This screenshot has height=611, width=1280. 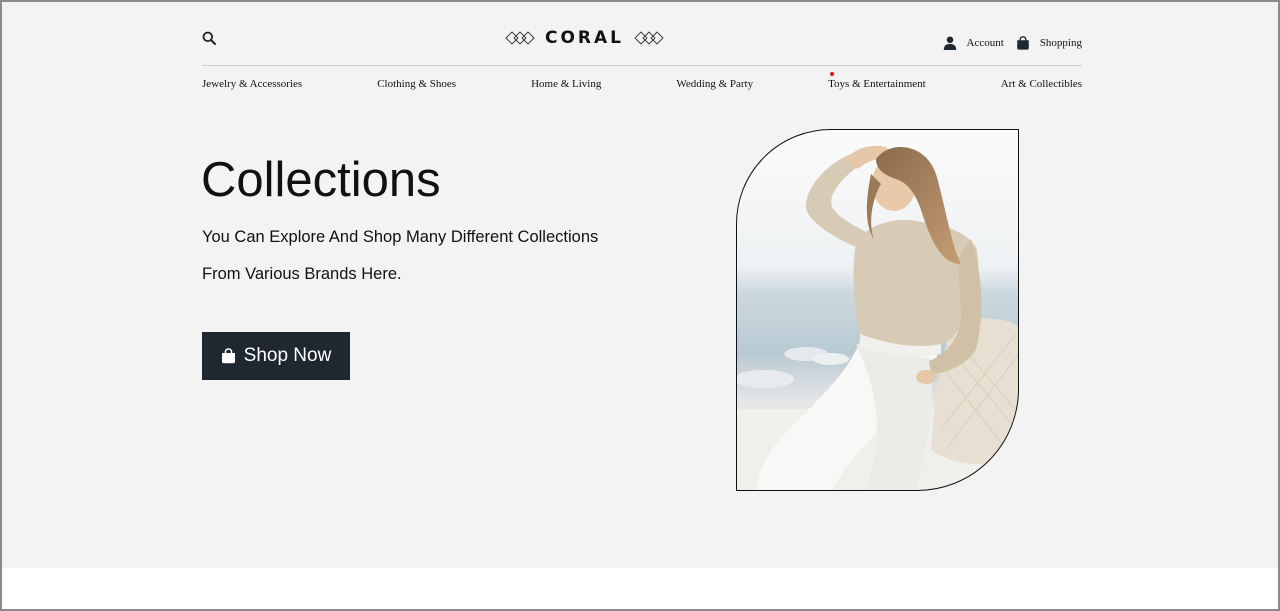 I want to click on nav-item-home-living: Home & Living, so click(x=566, y=84).